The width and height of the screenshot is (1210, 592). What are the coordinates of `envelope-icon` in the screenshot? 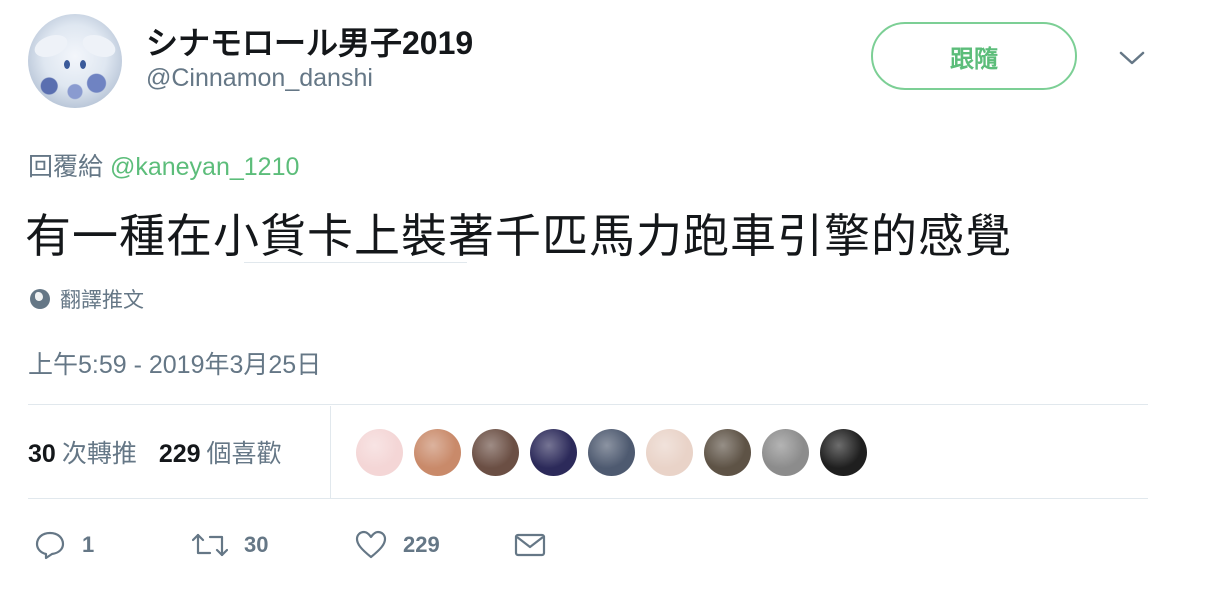 It's located at (530, 545).